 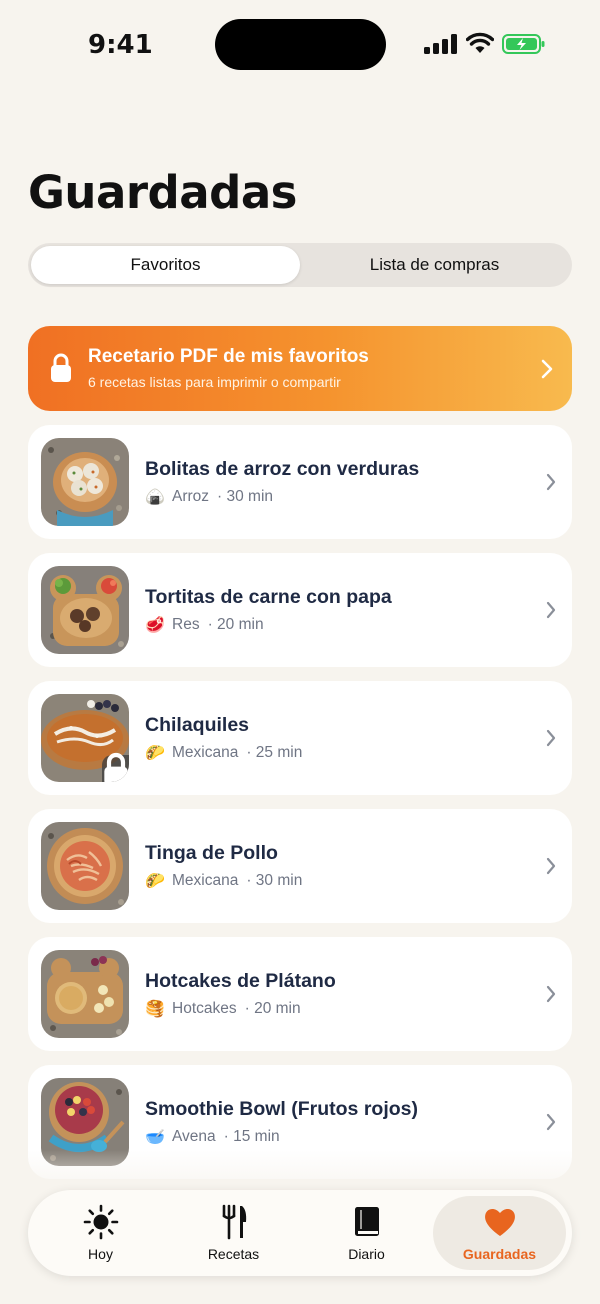 What do you see at coordinates (211, 853) in the screenshot?
I see `recipe-name: Tinga de Pollo` at bounding box center [211, 853].